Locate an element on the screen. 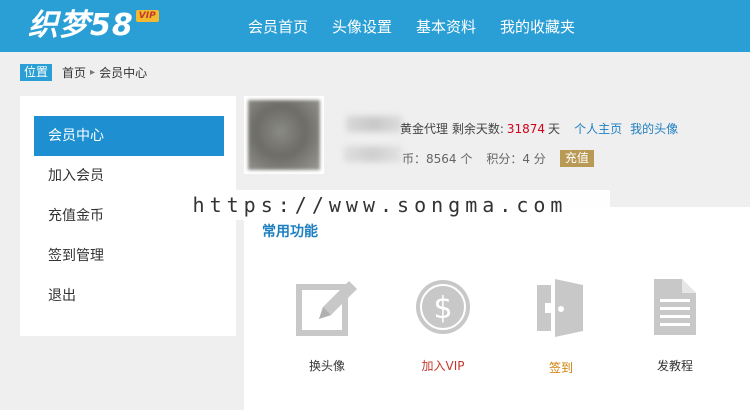  balance-info: 币：8564 个 积分：4 分 充值 is located at coordinates (498, 158).